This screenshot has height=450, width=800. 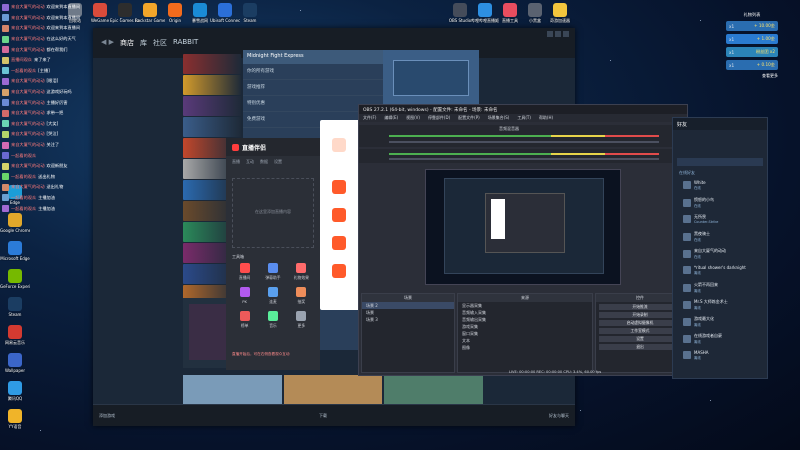 I want to click on control-button: 开始推流, so click(x=640, y=306).